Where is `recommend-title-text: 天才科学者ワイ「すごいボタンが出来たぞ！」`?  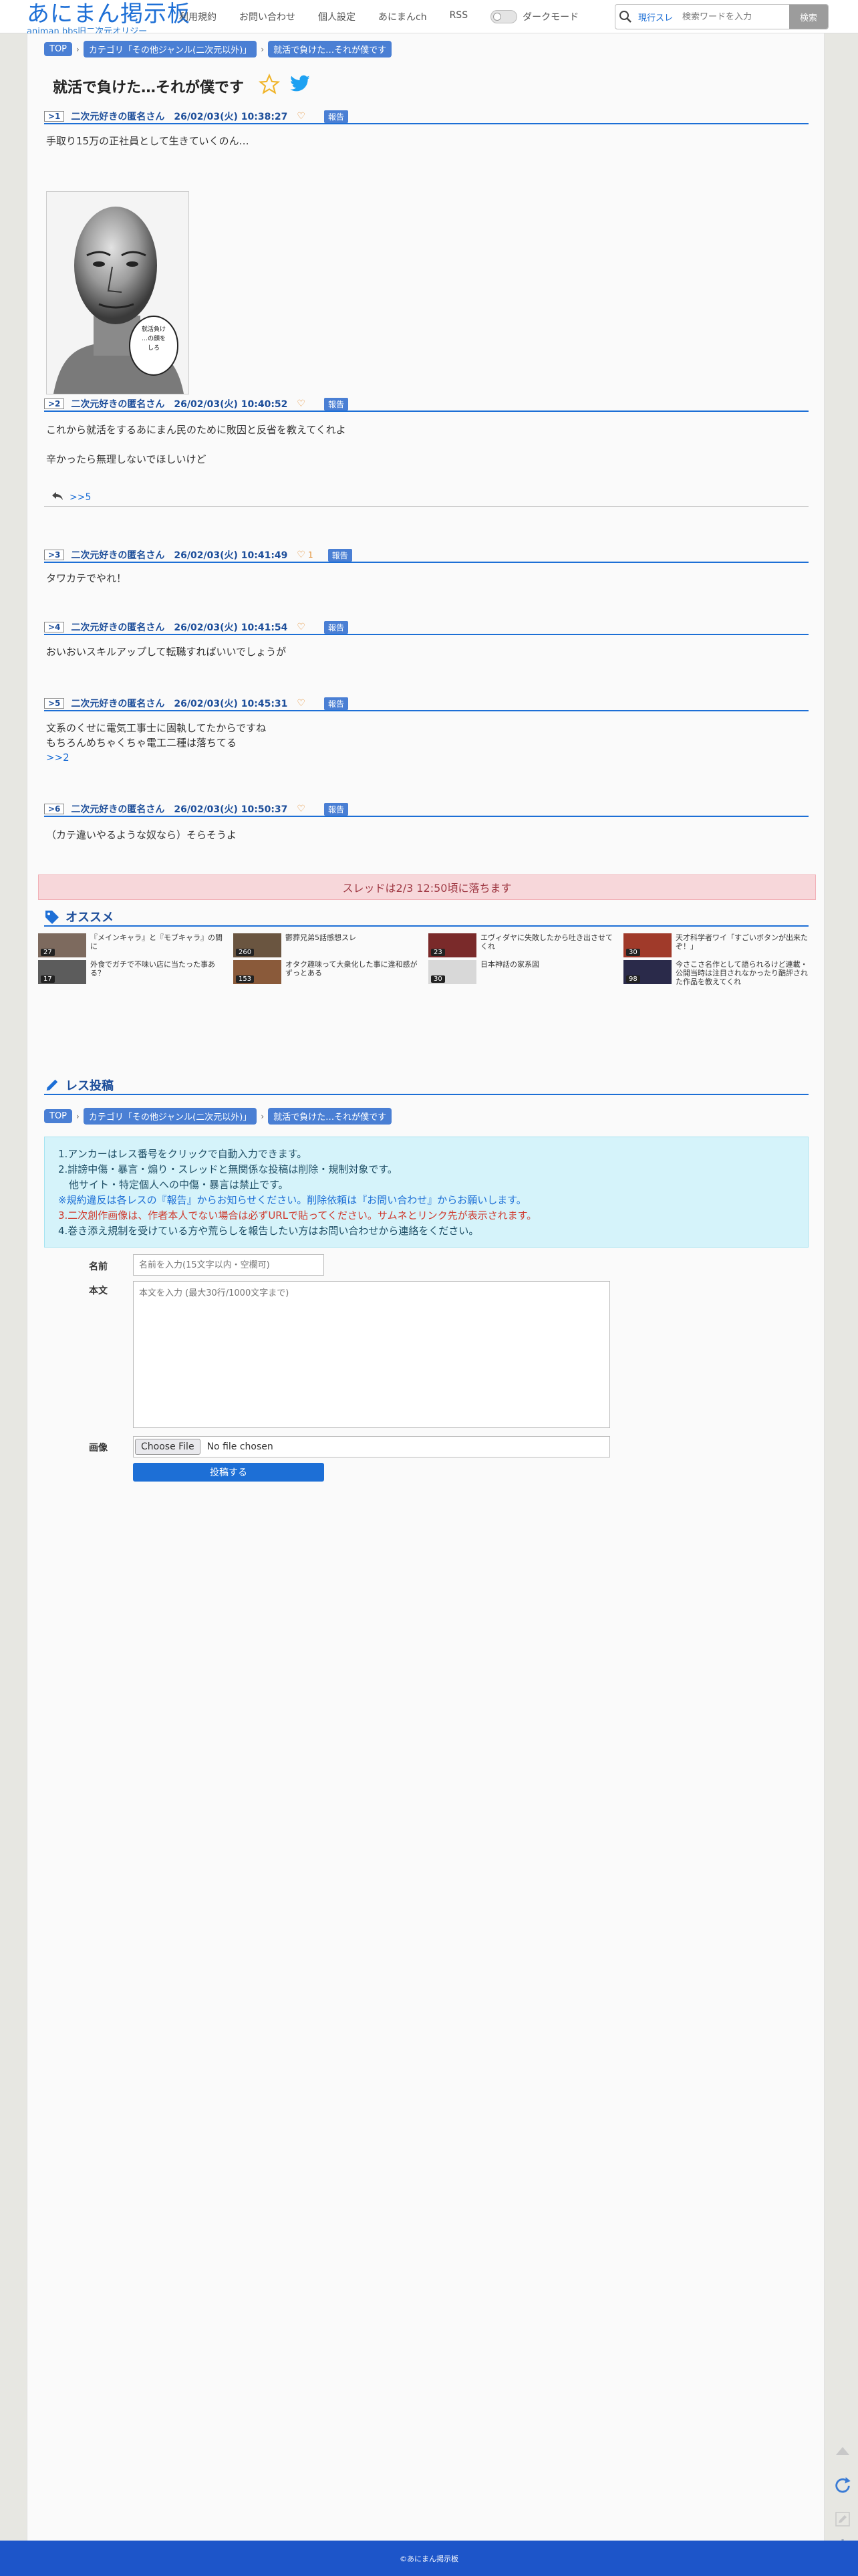
recommend-title-text: 天才科学者ワイ「すごいボタンが出来たぞ！」 is located at coordinates (742, 942).